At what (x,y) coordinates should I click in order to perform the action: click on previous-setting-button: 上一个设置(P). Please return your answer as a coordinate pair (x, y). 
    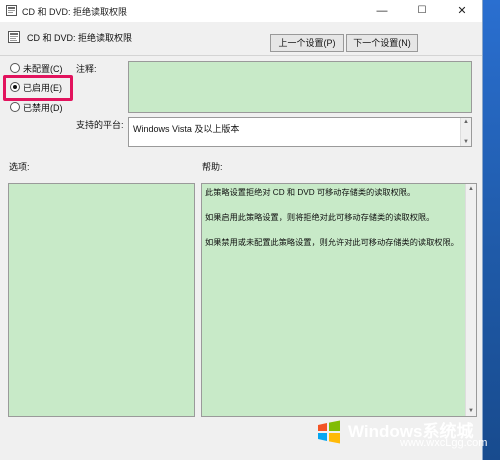
    Looking at the image, I should click on (307, 43).